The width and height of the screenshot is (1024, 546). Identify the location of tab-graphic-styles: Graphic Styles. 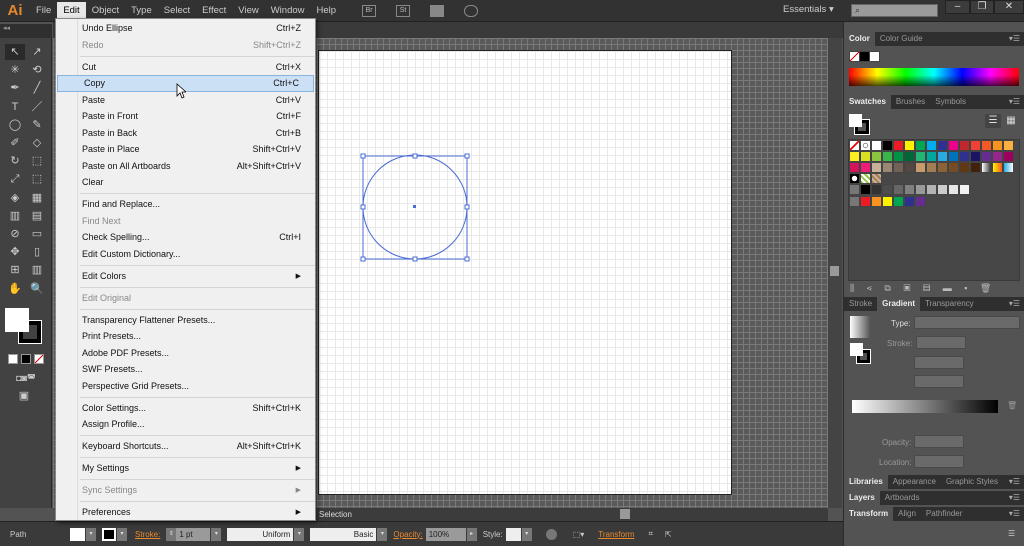
(972, 482).